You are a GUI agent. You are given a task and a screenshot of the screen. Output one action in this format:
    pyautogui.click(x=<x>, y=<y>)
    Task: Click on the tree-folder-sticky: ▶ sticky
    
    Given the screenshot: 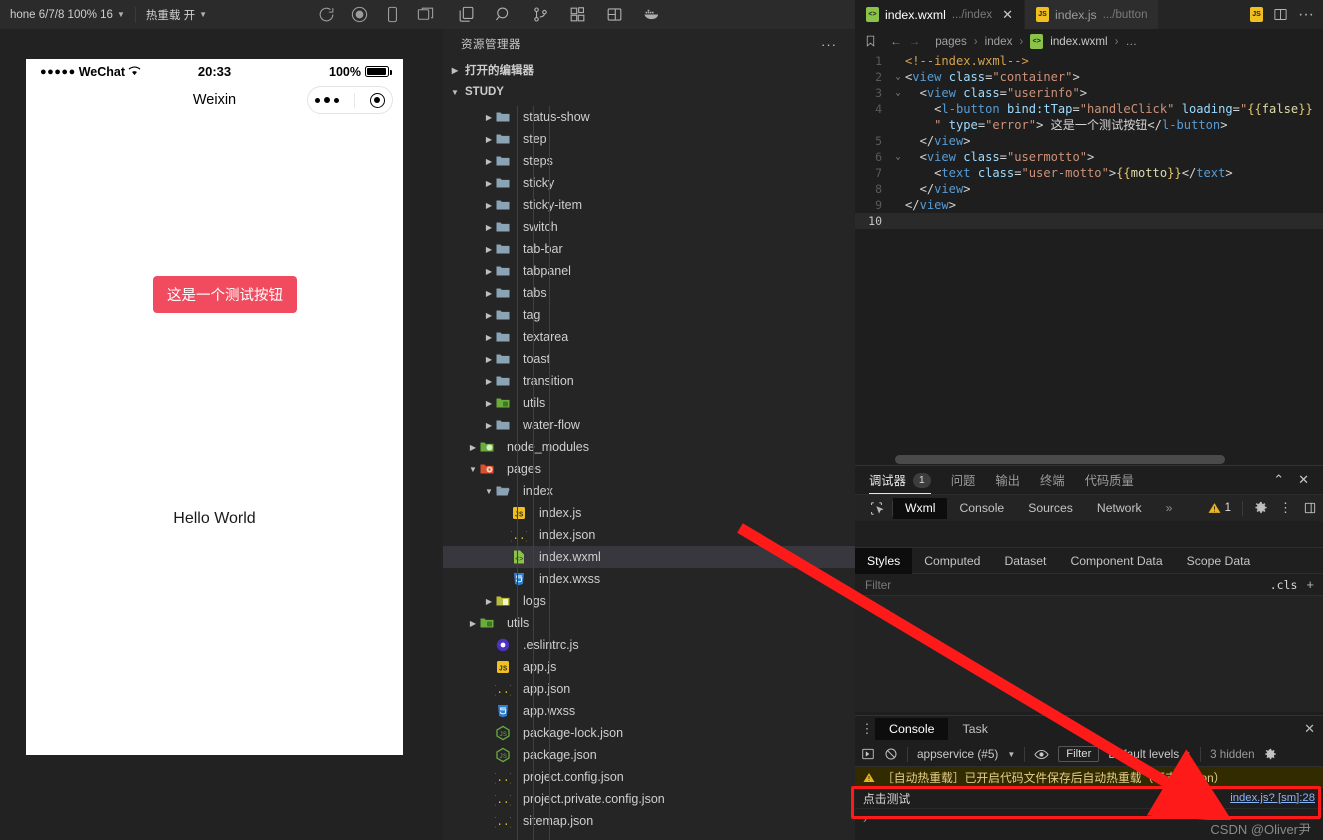 What is the action you would take?
    pyautogui.click(x=649, y=183)
    